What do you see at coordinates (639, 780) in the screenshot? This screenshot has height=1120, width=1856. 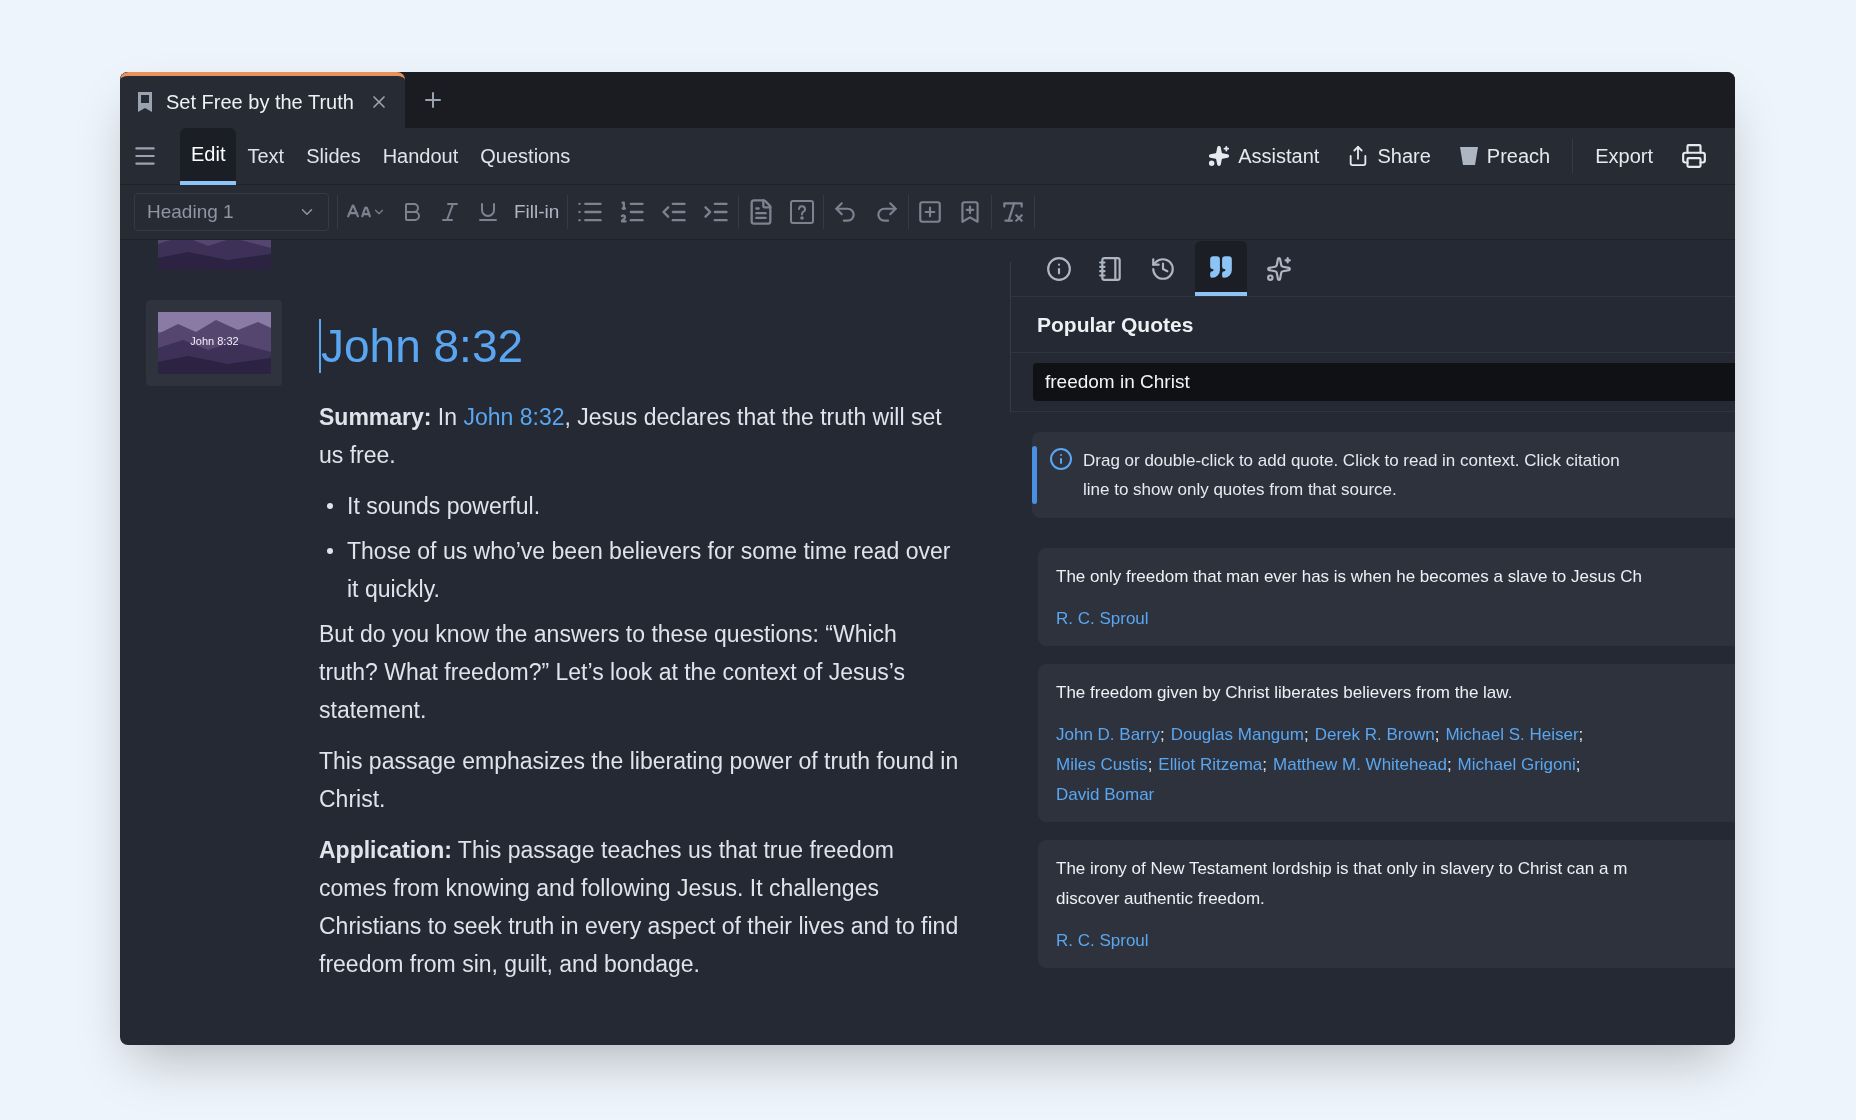 I see `paragraph: This passage emphasizes the liberating power of truth found in Christ.` at bounding box center [639, 780].